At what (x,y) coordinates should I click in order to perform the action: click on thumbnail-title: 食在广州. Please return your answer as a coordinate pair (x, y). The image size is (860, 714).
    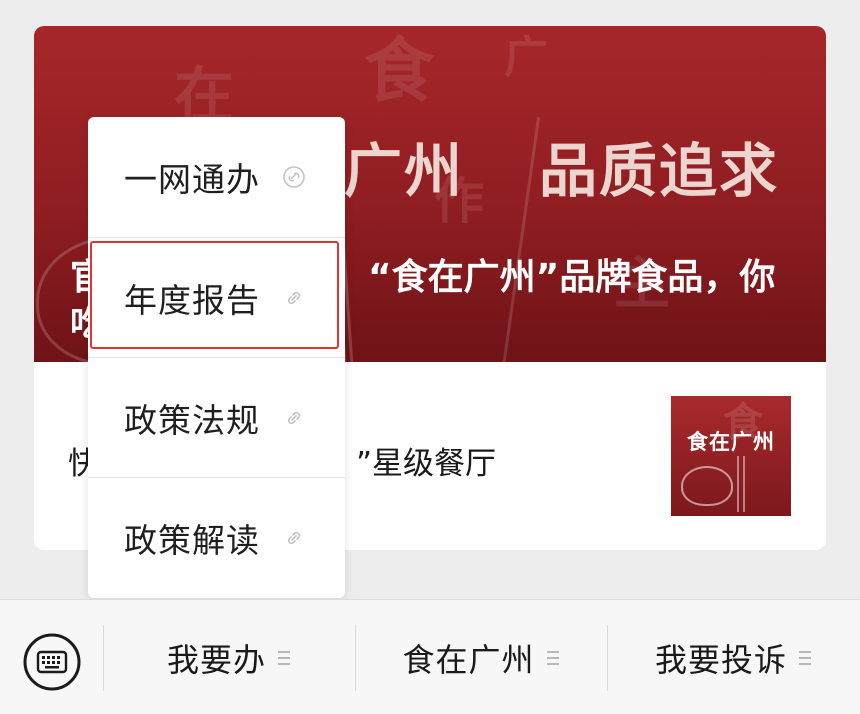
    Looking at the image, I should click on (731, 442).